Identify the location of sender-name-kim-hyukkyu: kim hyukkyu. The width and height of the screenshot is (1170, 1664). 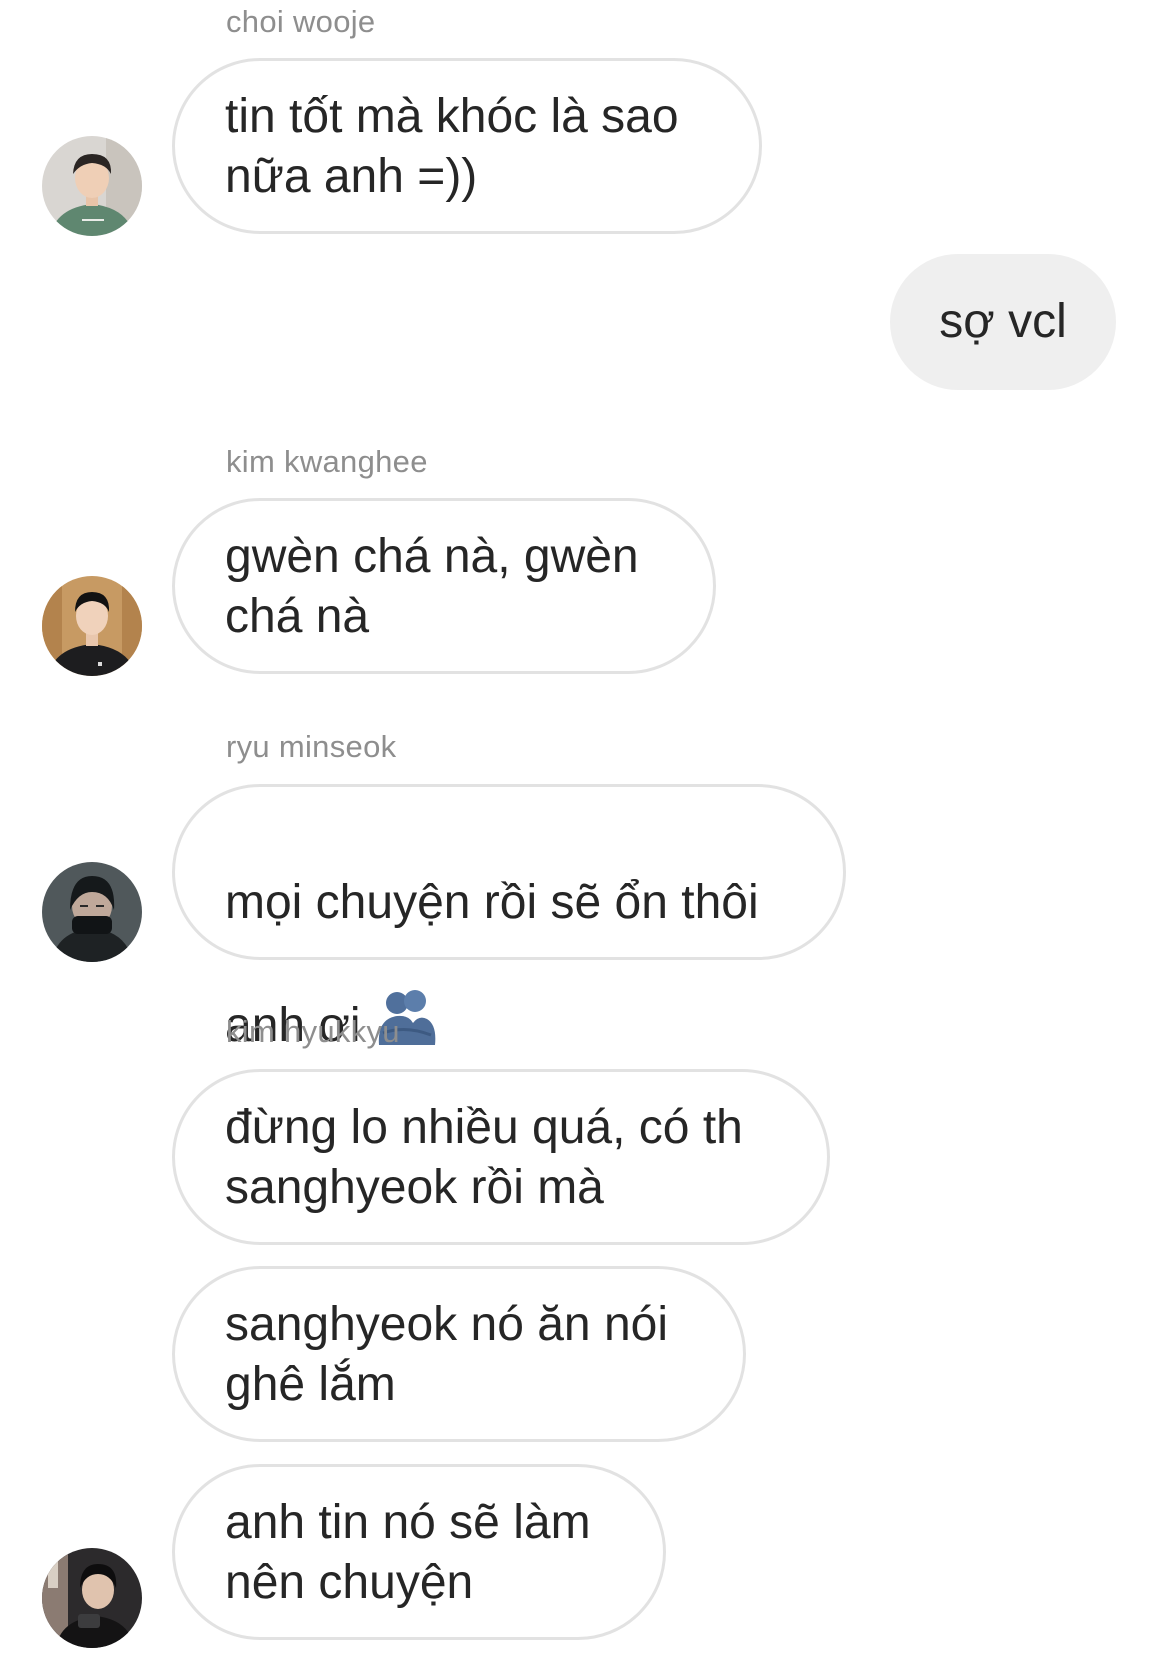
(313, 1031).